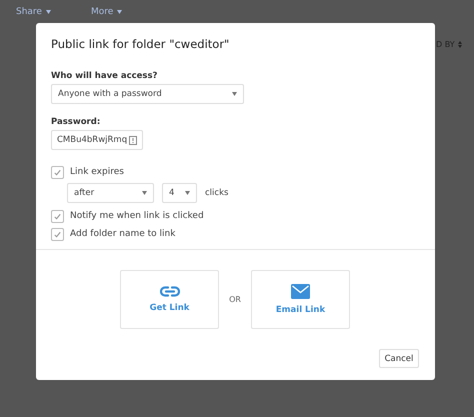  I want to click on password-generator-icon, so click(133, 140).